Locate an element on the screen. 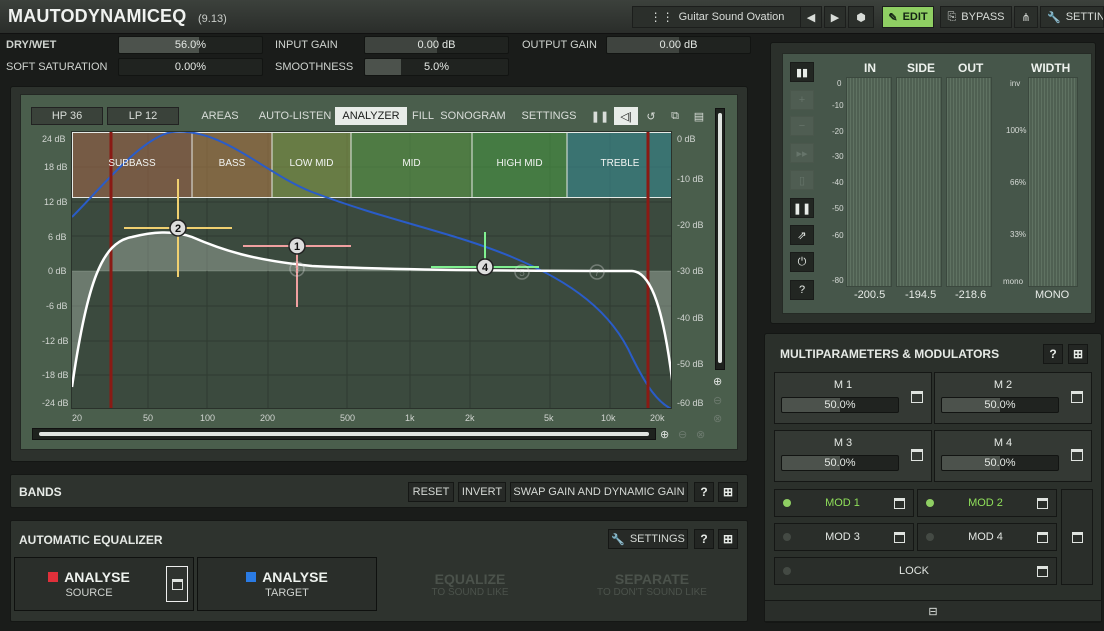 This screenshot has height=631, width=1104. zoom-in-icon: ⊕ is located at coordinates (717, 381).